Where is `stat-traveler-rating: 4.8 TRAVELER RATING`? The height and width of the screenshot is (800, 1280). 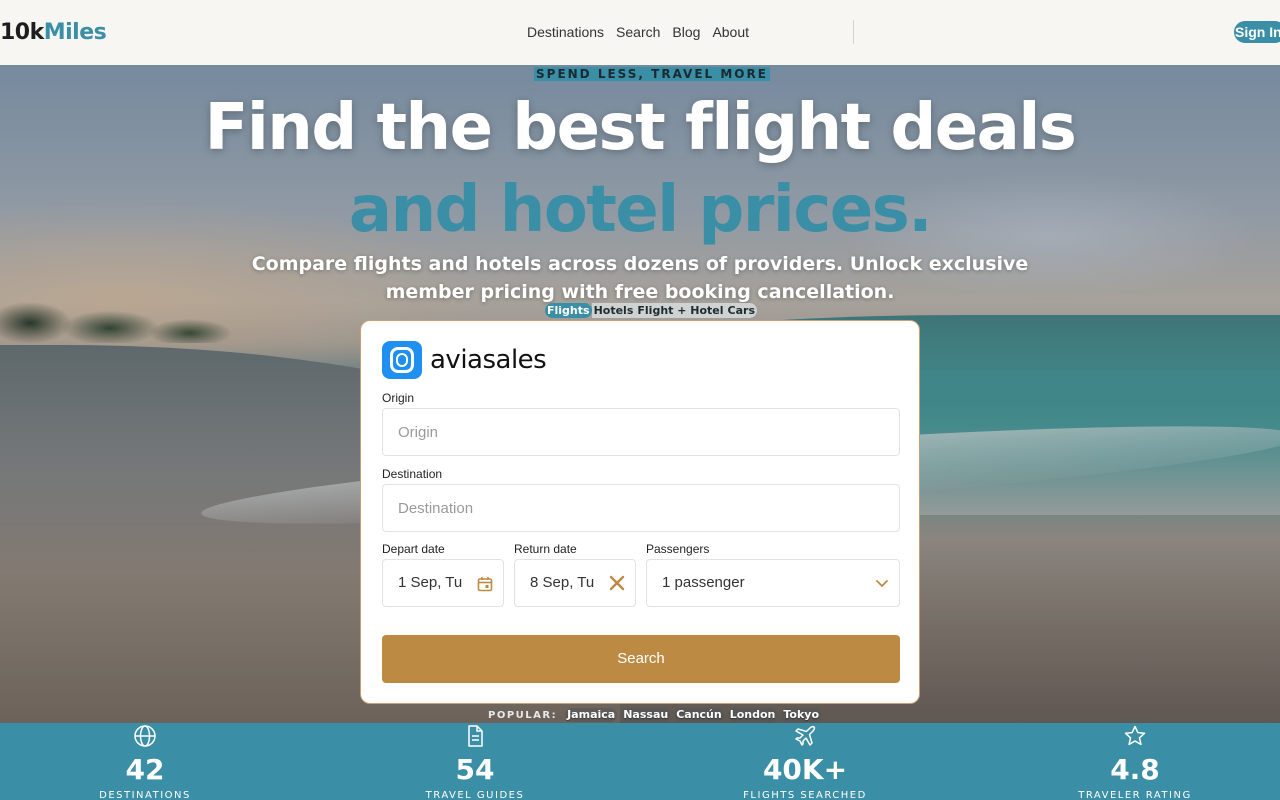 stat-traveler-rating: 4.8 TRAVELER RATING is located at coordinates (1135, 761).